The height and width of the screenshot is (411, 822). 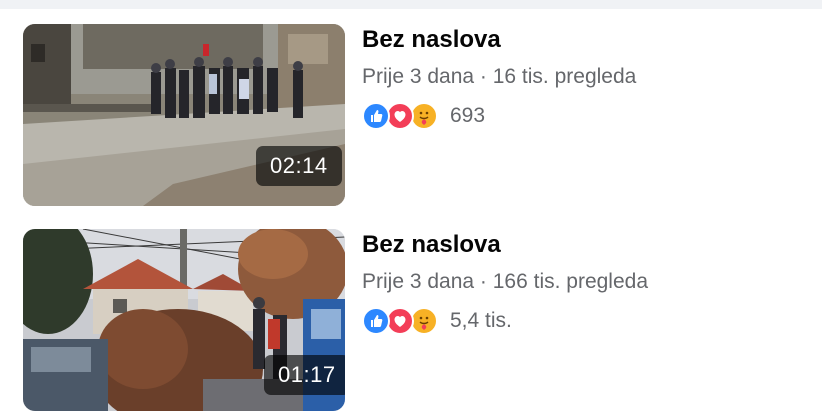 What do you see at coordinates (481, 320) in the screenshot?
I see `reaction-count: 5,4 tis.` at bounding box center [481, 320].